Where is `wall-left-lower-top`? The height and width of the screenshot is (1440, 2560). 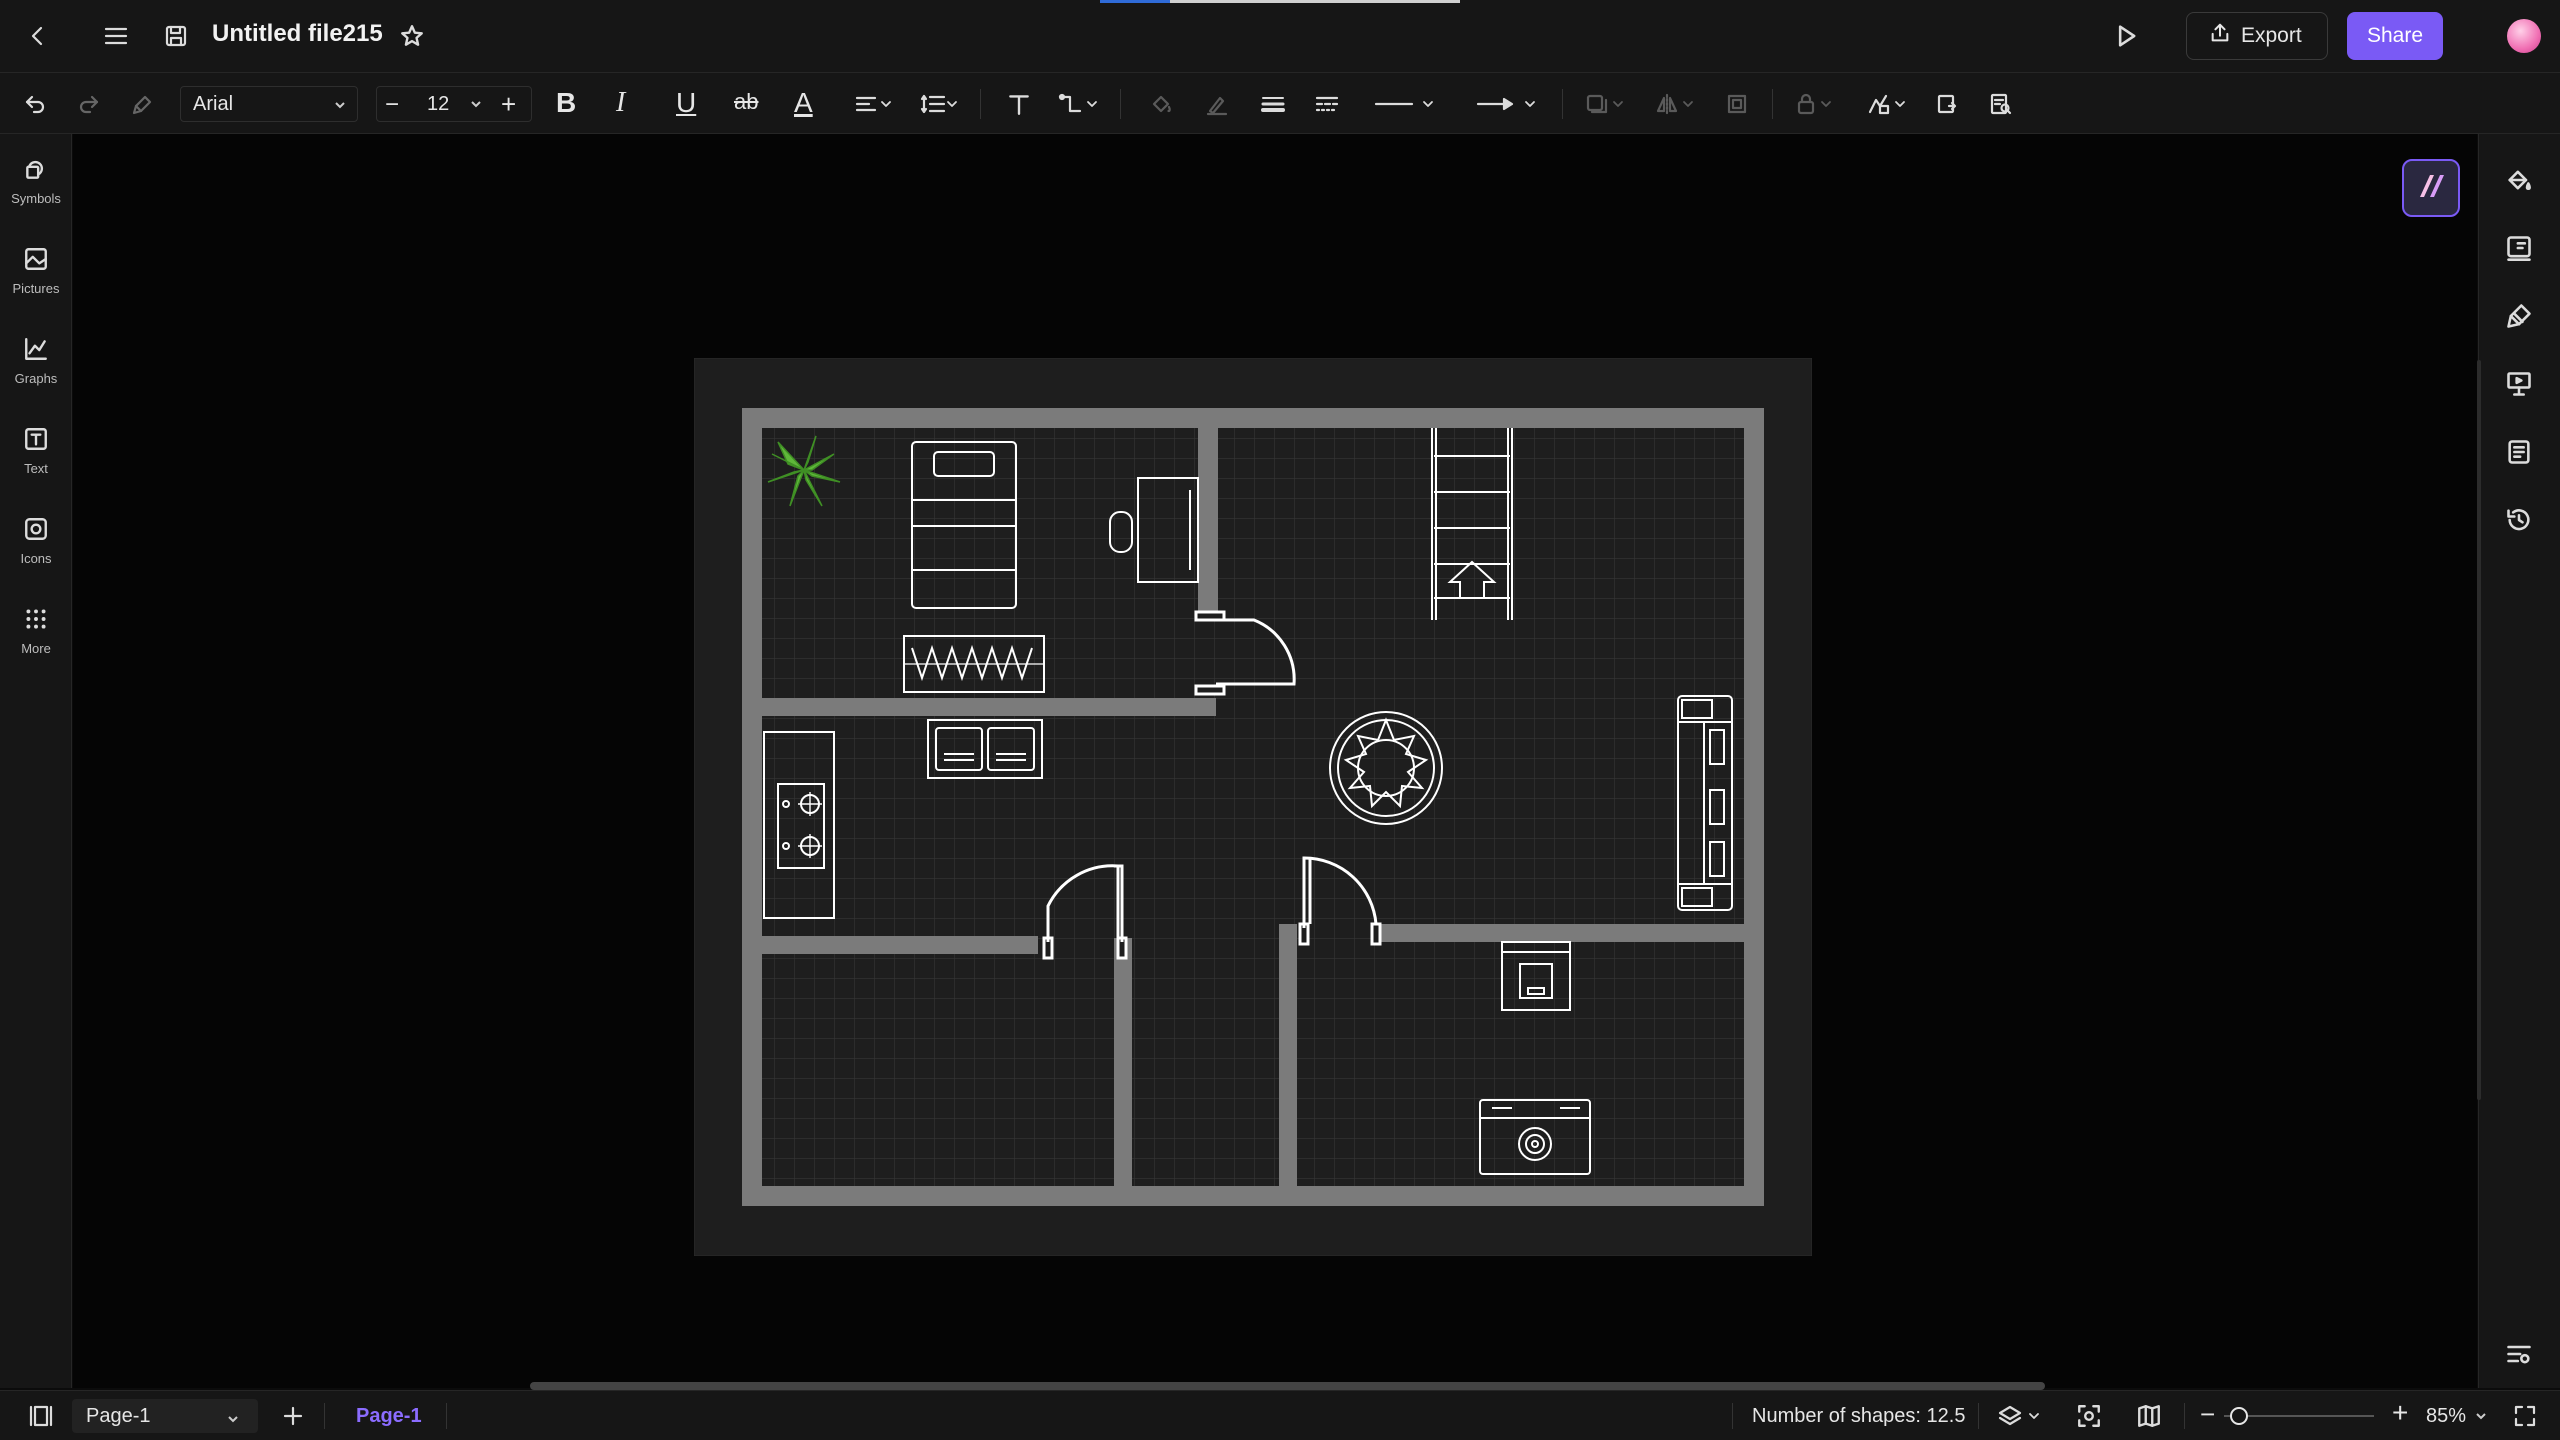
wall-left-lower-top is located at coordinates (900, 945).